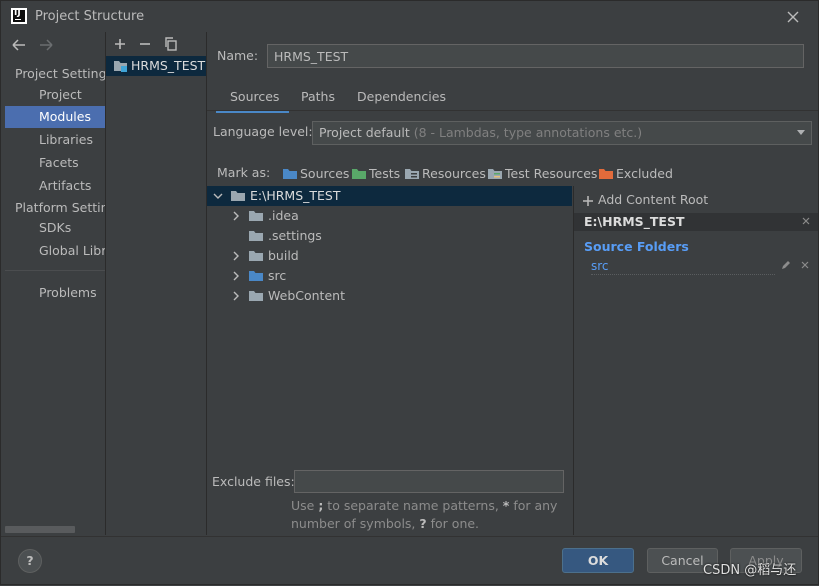 Image resolution: width=819 pixels, height=586 pixels. I want to click on name-label: Name:, so click(238, 55).